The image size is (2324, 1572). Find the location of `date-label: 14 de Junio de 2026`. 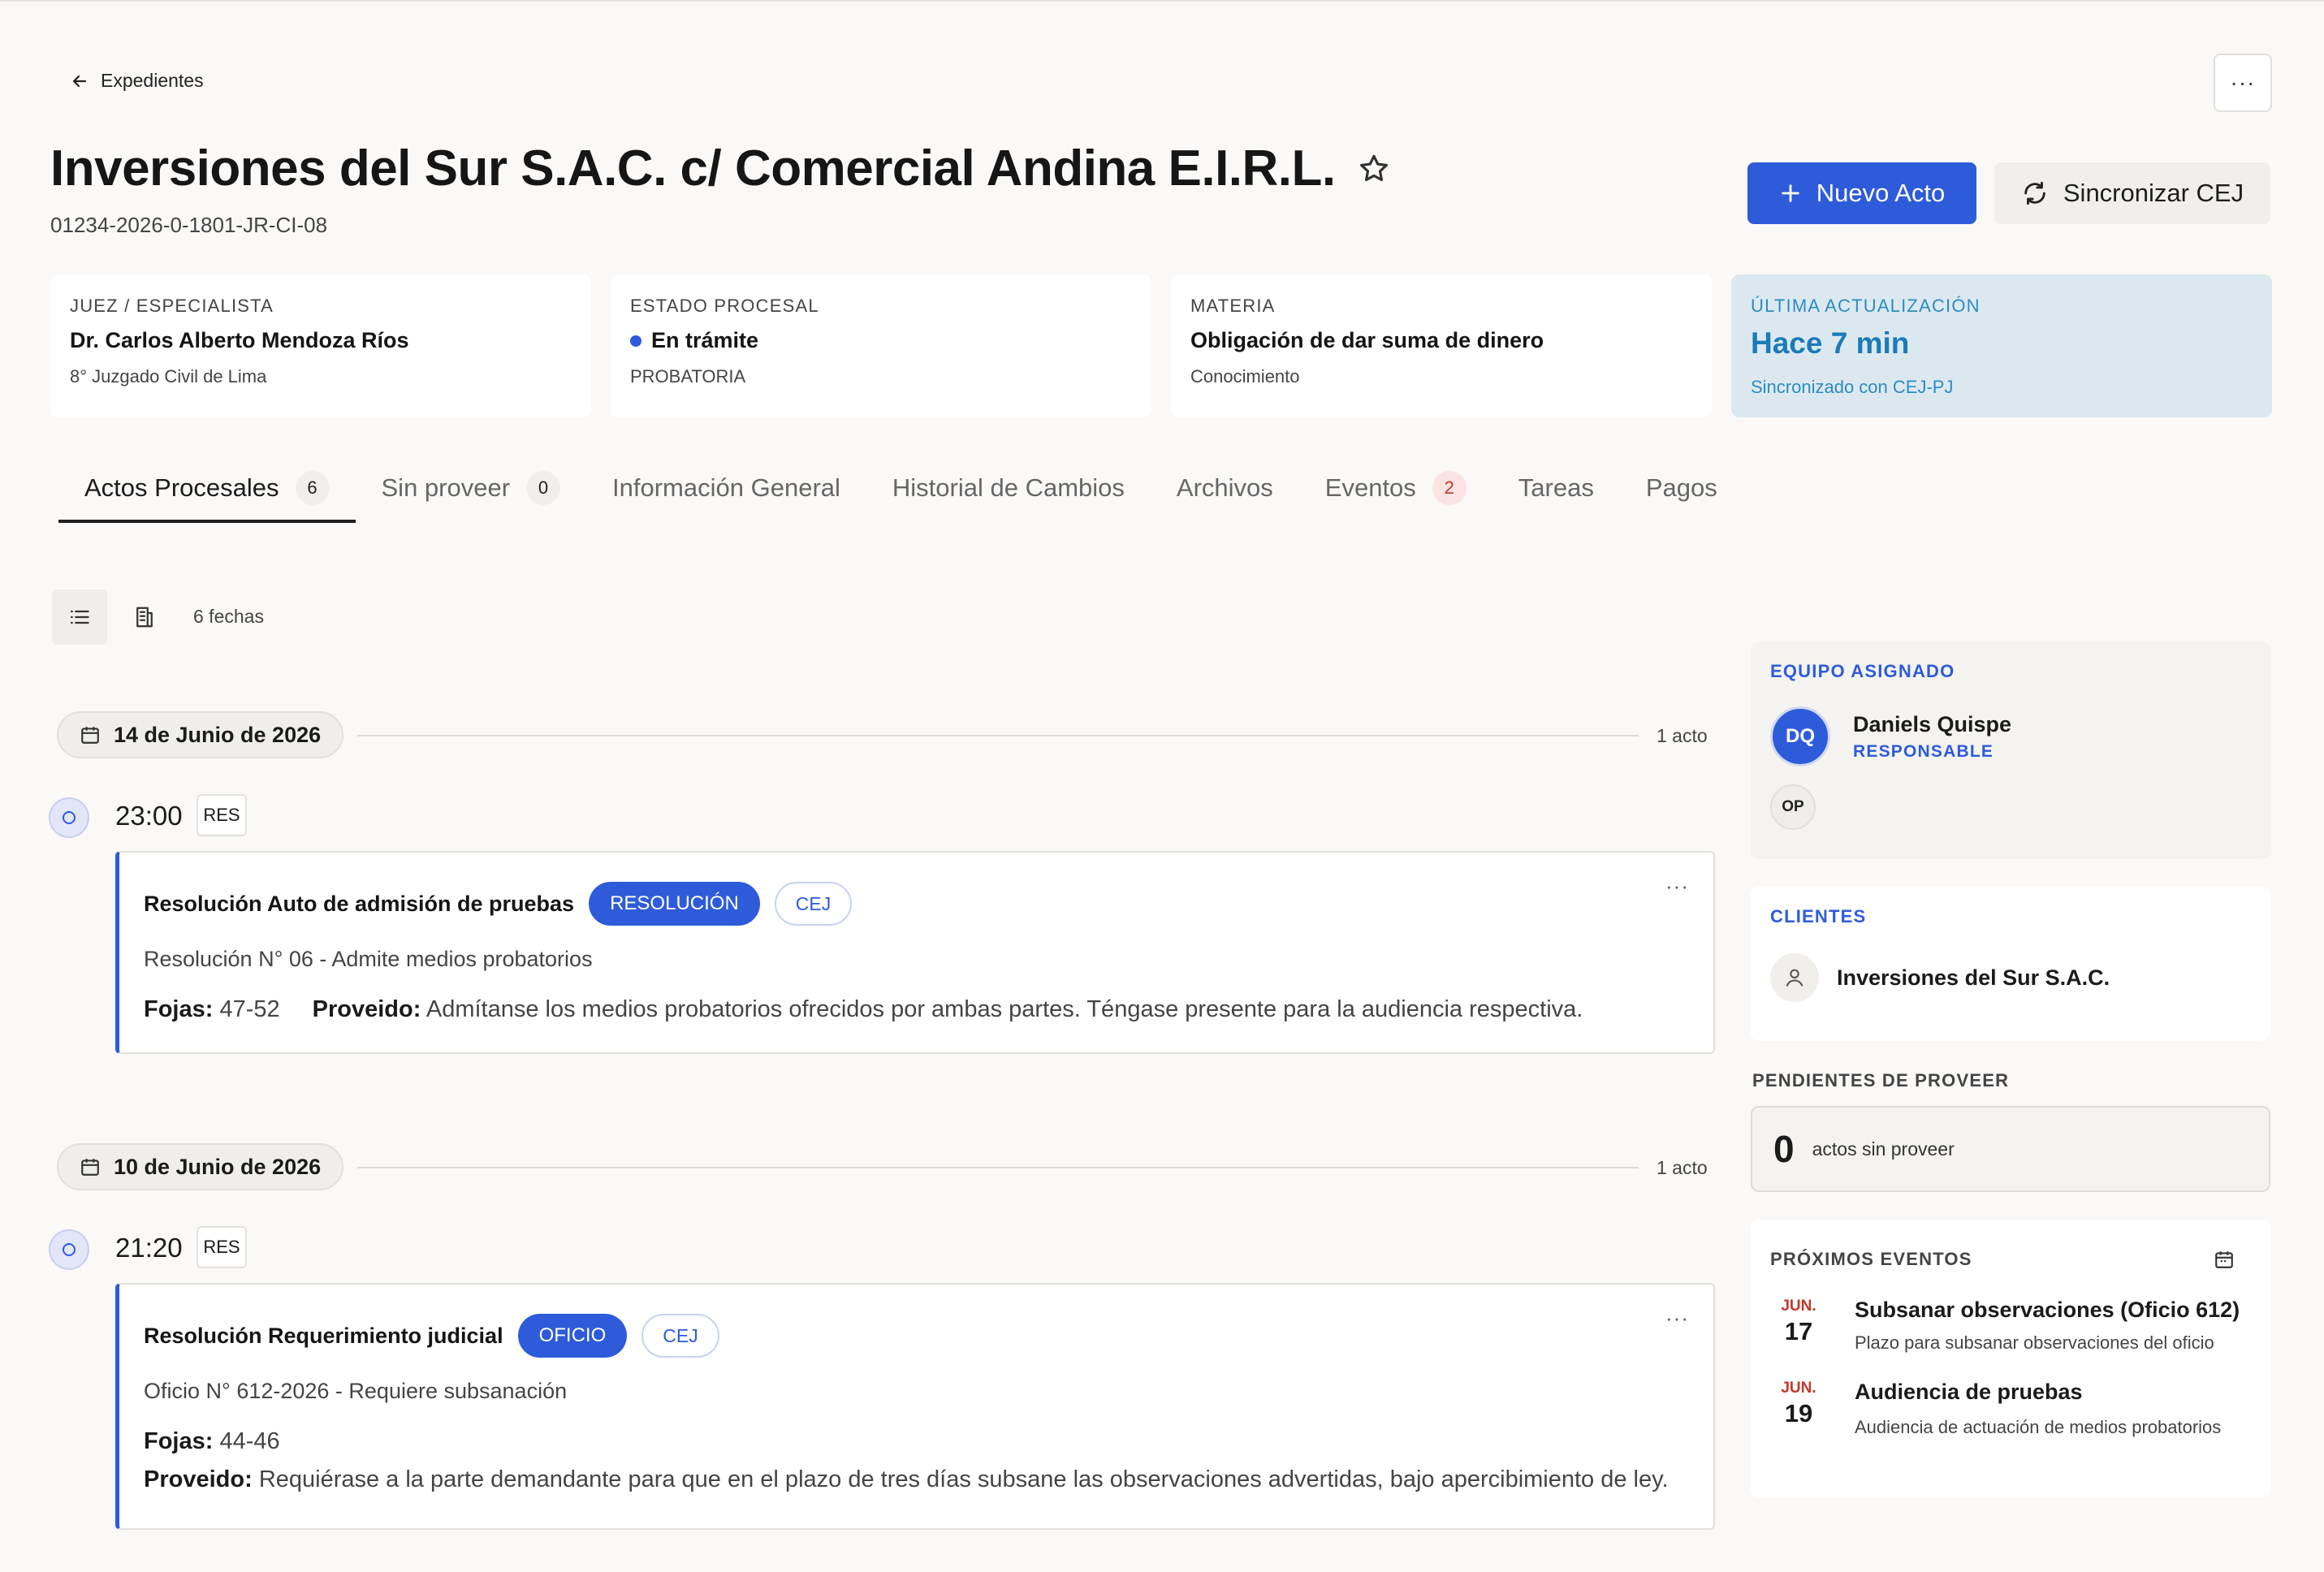

date-label: 14 de Junio de 2026 is located at coordinates (218, 734).